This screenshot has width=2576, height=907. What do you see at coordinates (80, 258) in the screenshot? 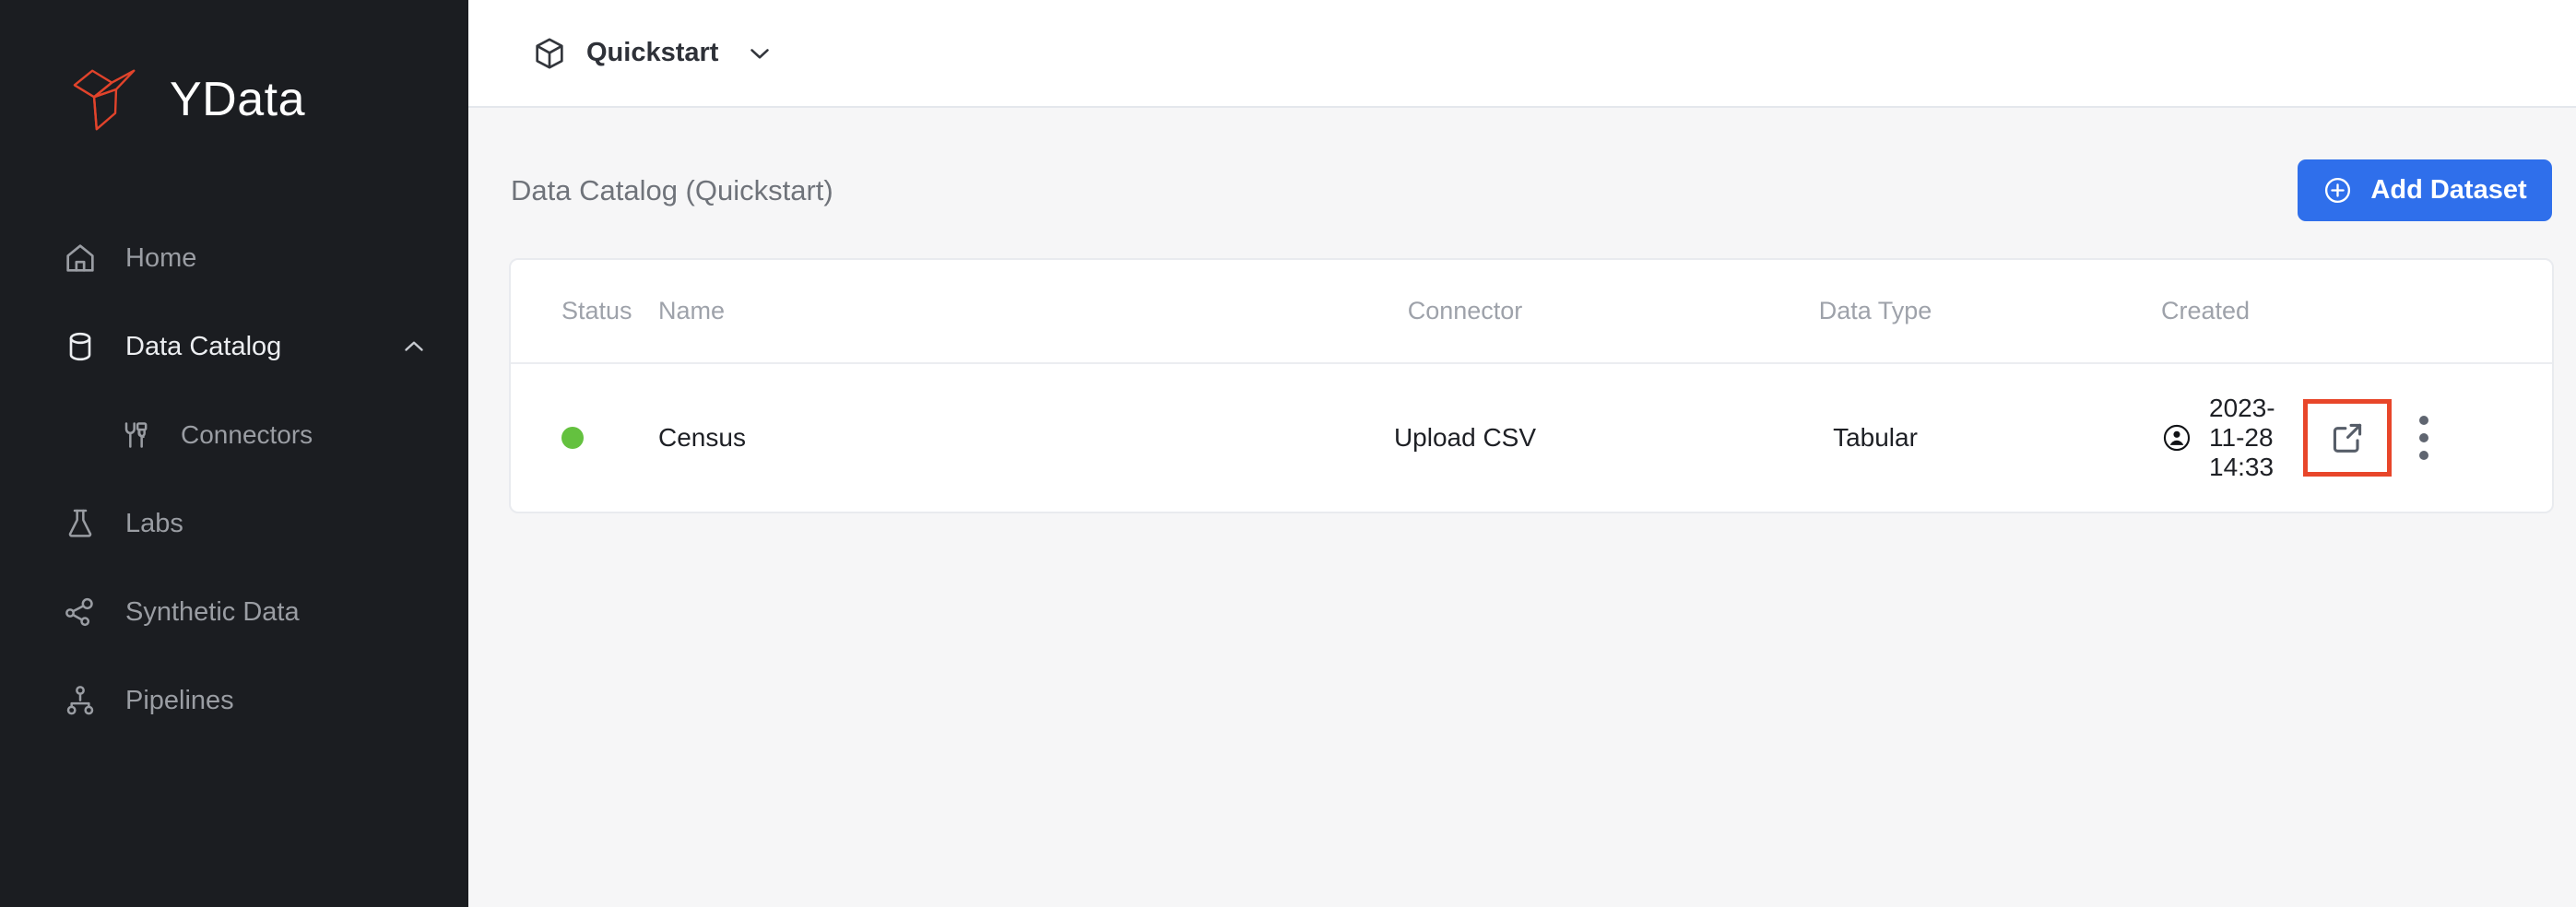
I see `home-icon` at bounding box center [80, 258].